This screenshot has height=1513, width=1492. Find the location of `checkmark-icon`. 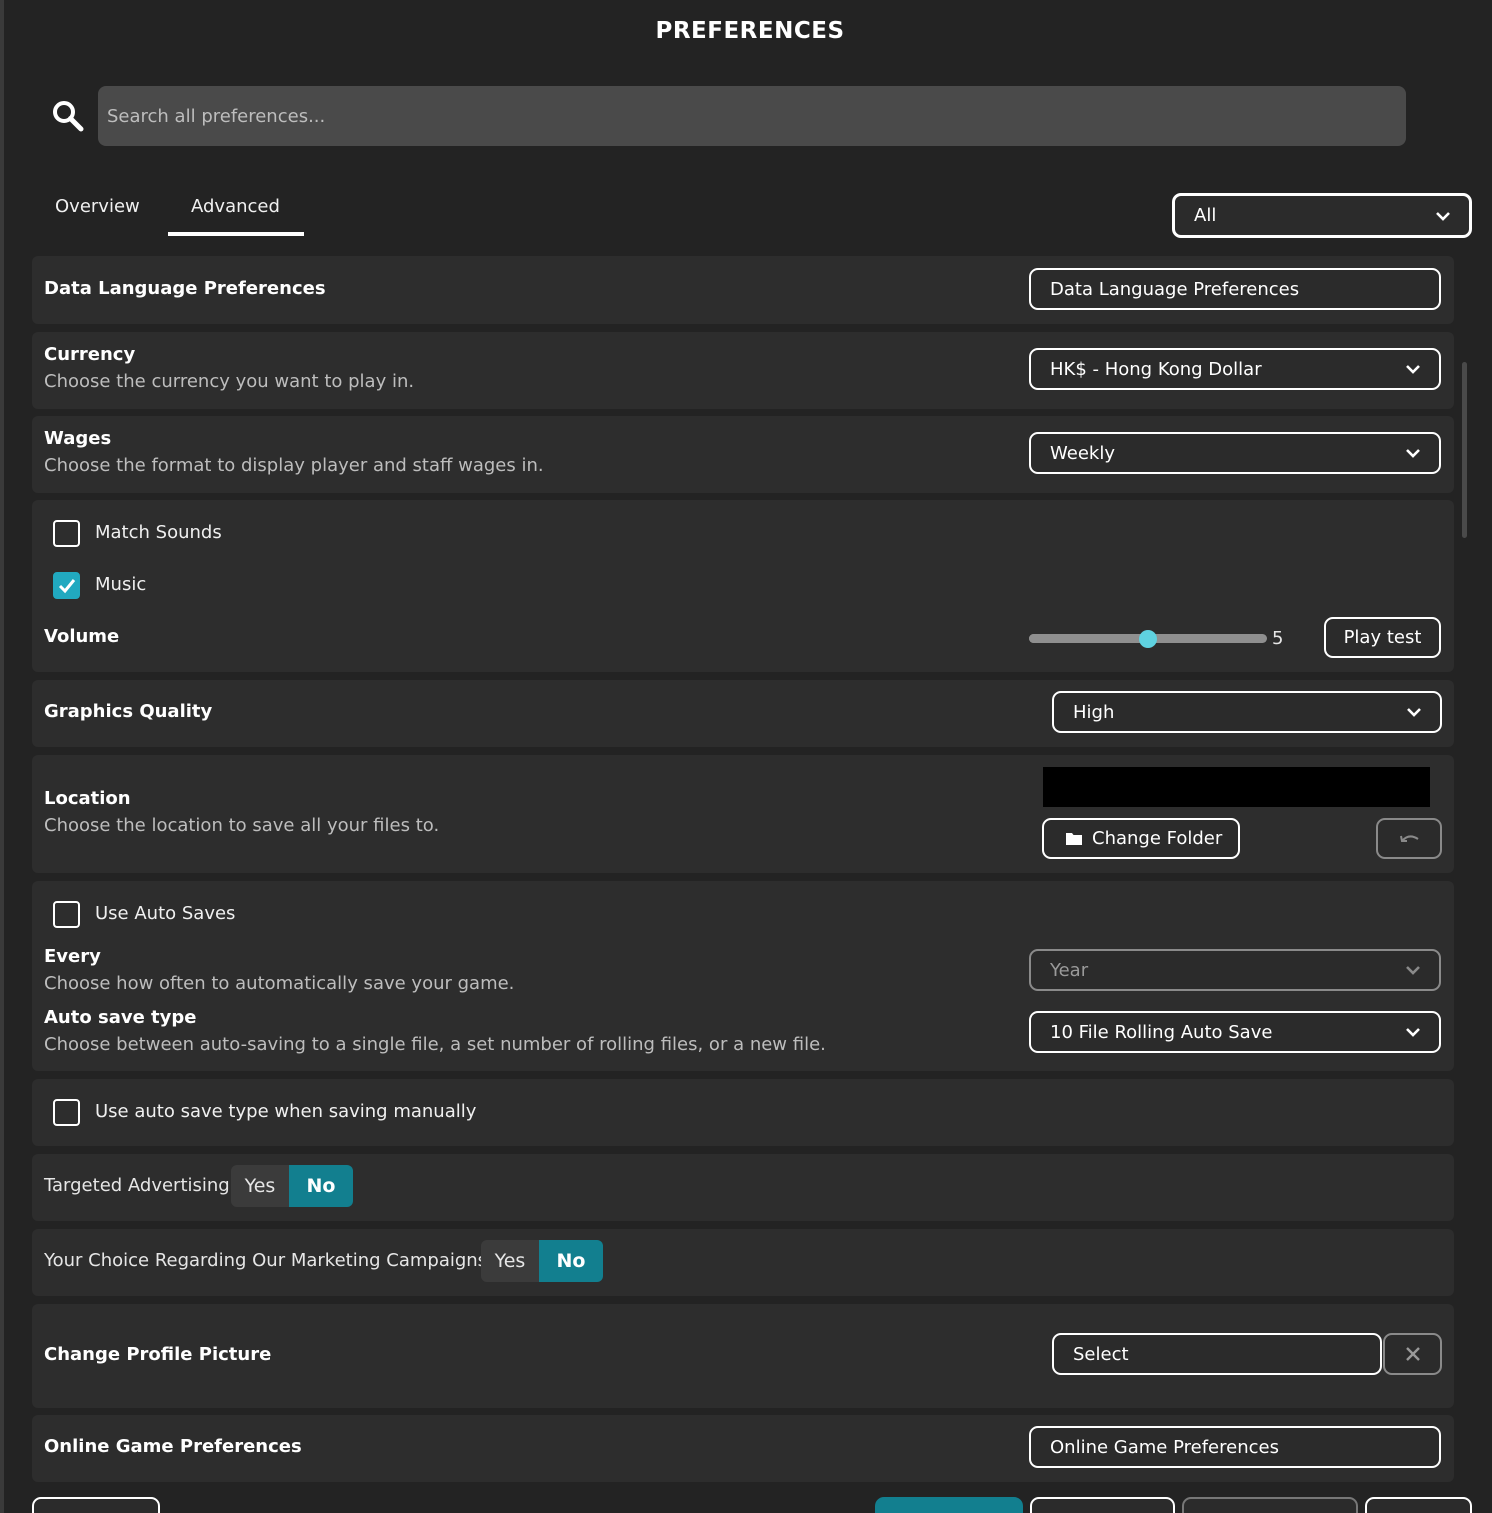

checkmark-icon is located at coordinates (67, 586).